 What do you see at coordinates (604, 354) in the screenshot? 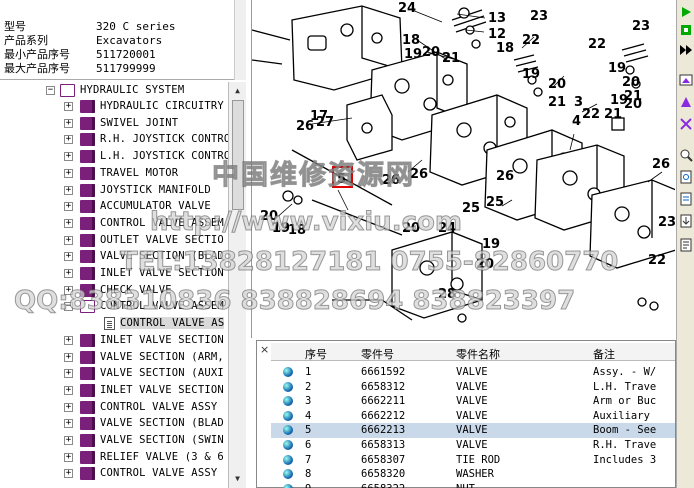
I see `column-header-note: 备注` at bounding box center [604, 354].